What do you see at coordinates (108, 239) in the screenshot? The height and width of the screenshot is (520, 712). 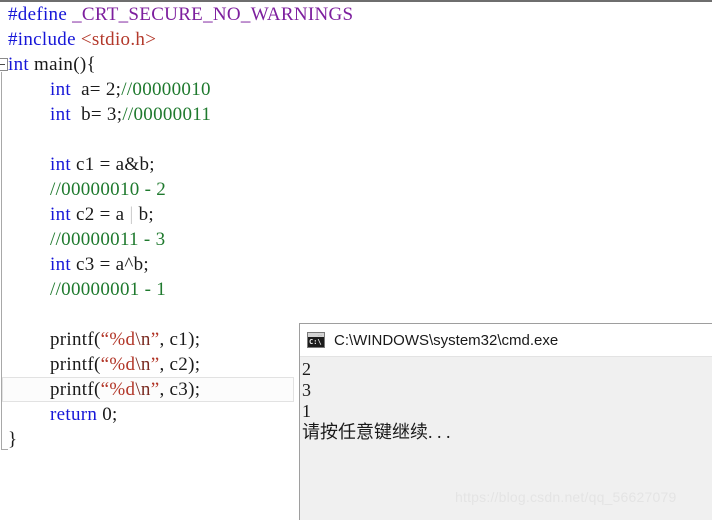 I see `code-token-cmt: //00000011 - 3` at bounding box center [108, 239].